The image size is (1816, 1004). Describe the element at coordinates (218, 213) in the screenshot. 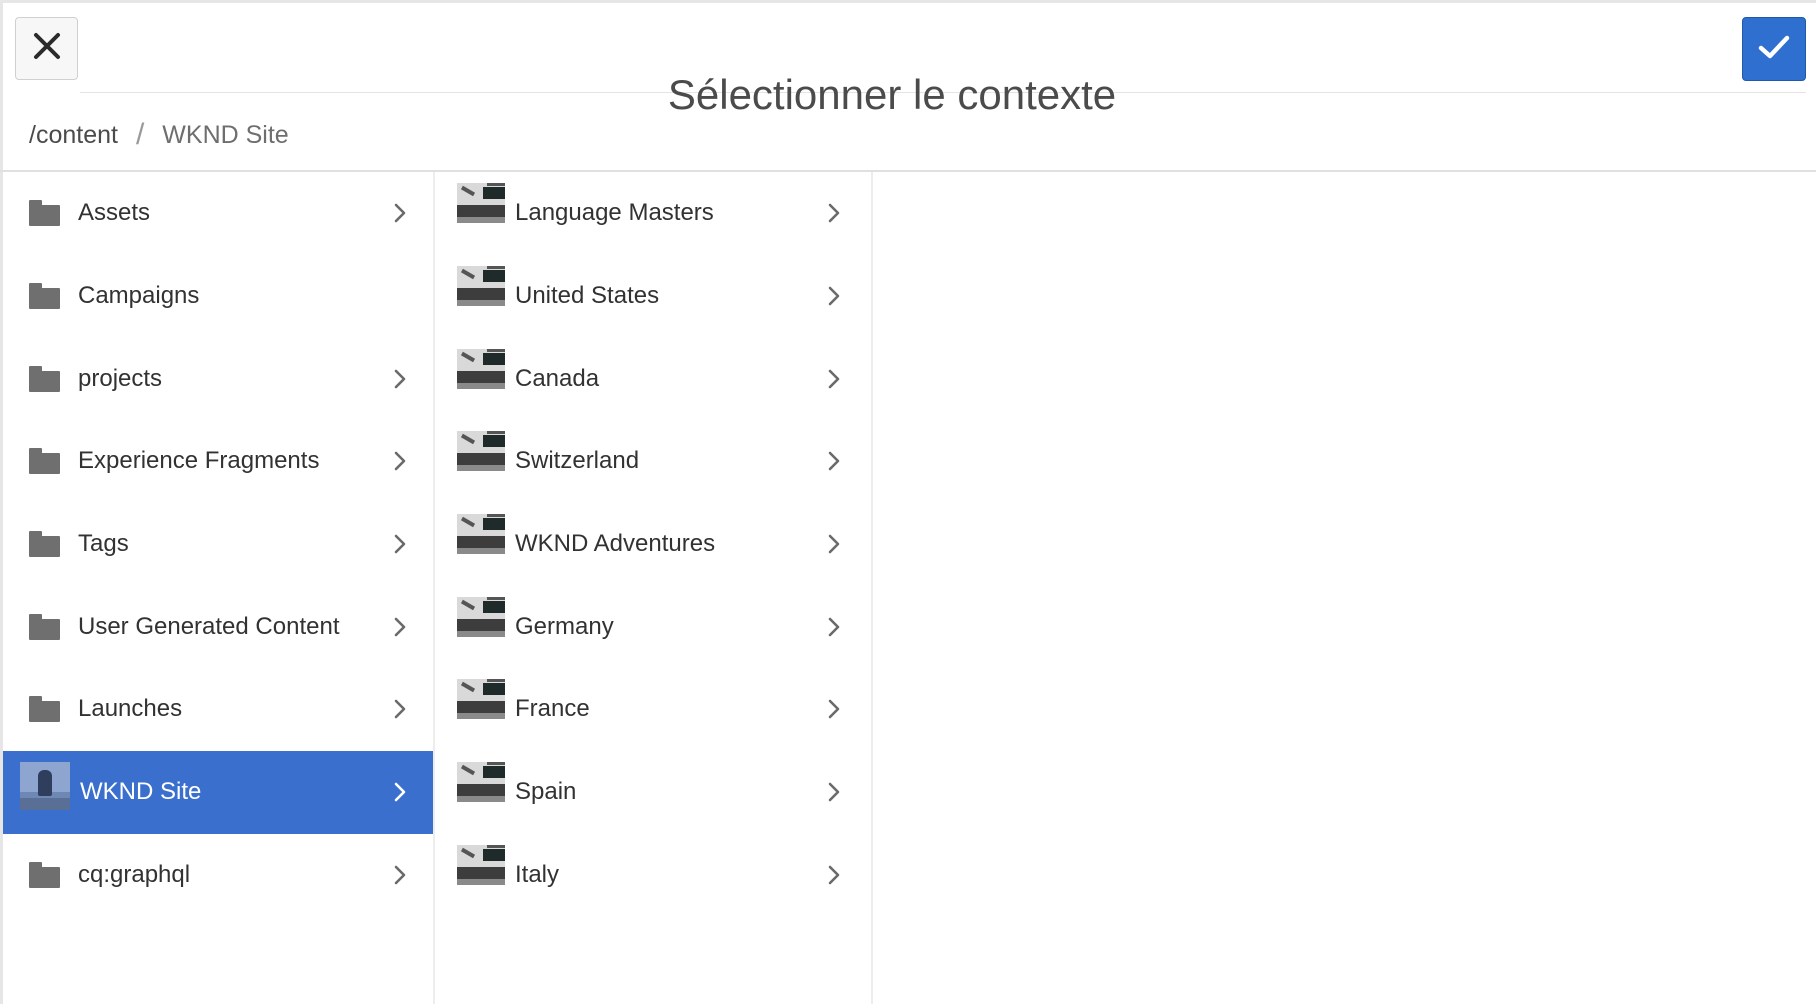

I see `column-item: Assets` at that location.